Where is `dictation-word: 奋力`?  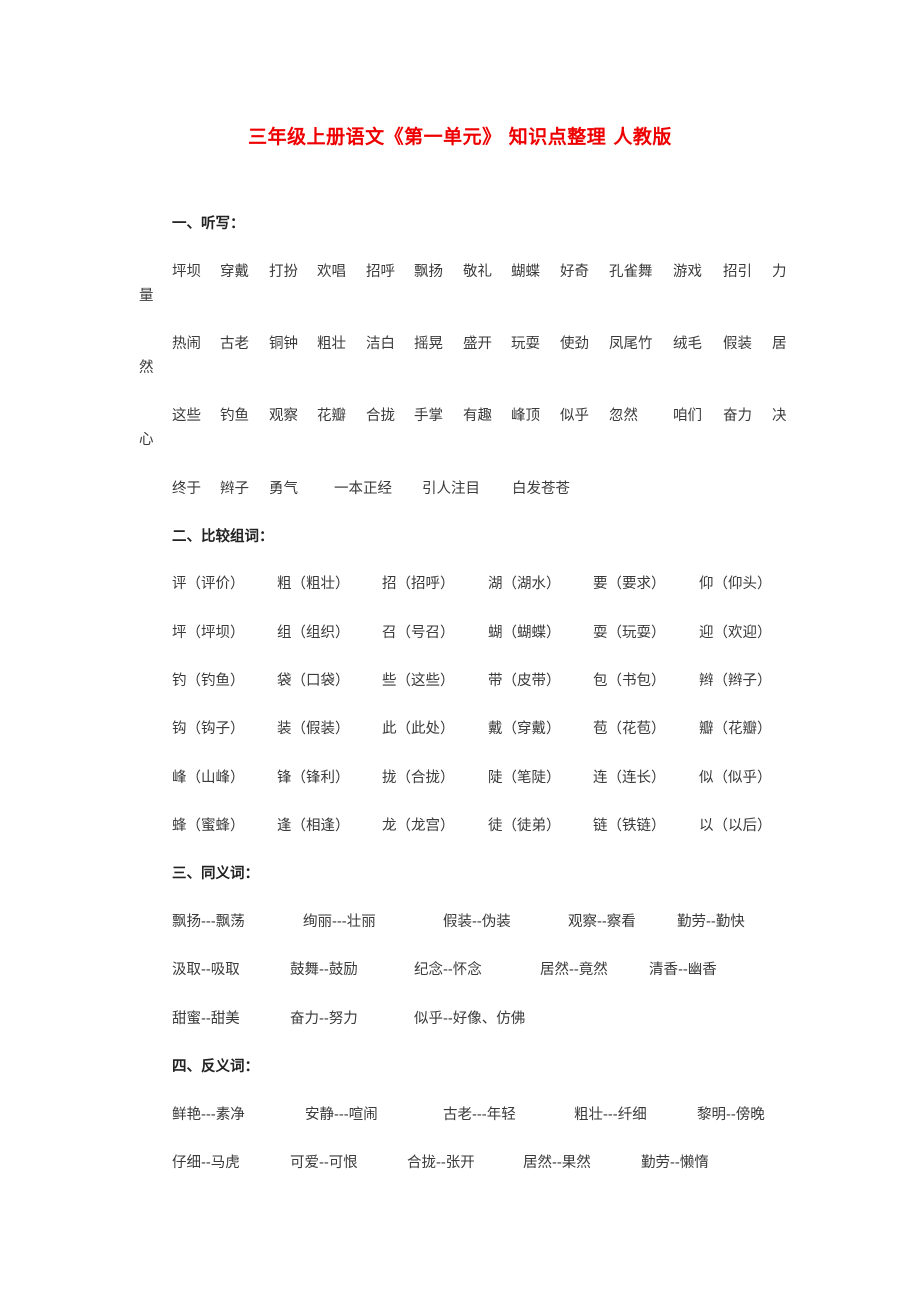
dictation-word: 奋力 is located at coordinates (737, 416).